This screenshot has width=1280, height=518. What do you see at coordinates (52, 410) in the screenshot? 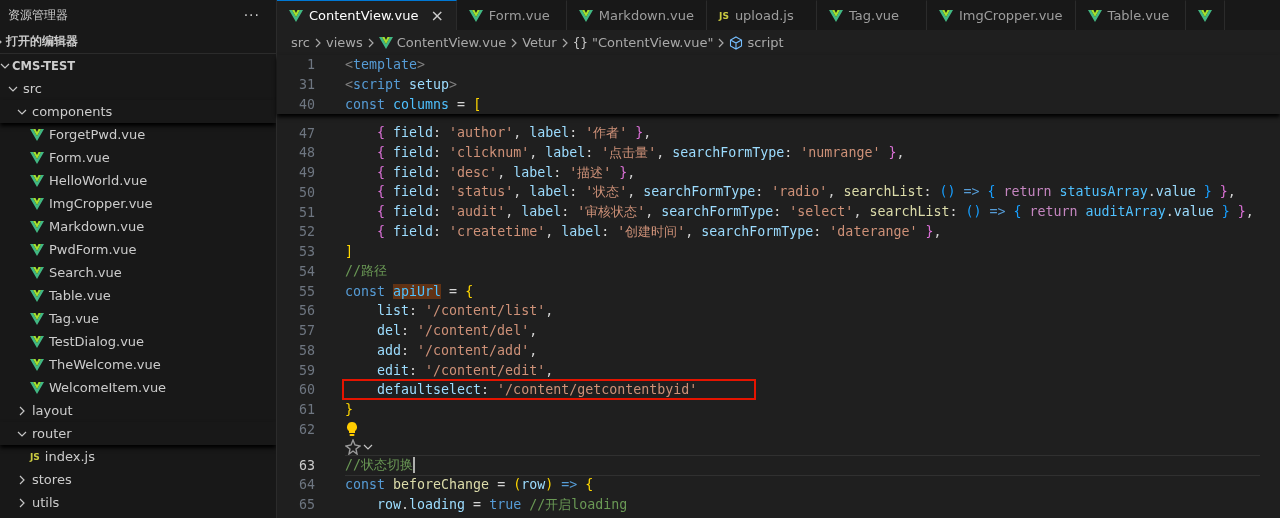
I see `folder-name: layout` at bounding box center [52, 410].